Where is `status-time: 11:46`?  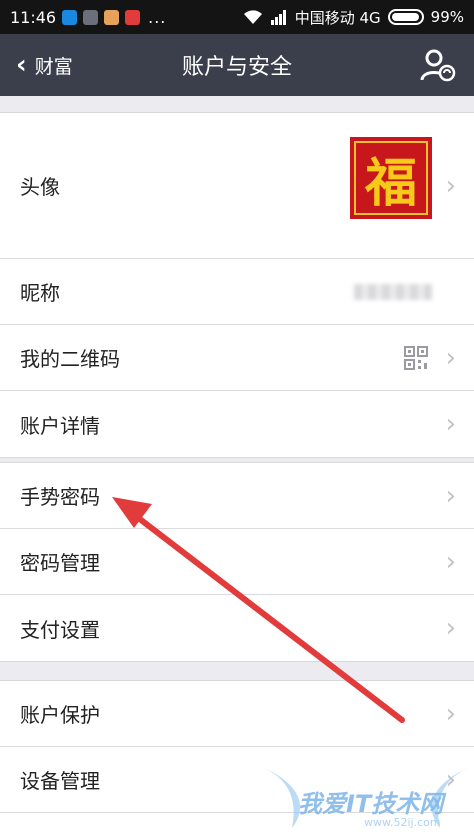 status-time: 11:46 is located at coordinates (33, 17).